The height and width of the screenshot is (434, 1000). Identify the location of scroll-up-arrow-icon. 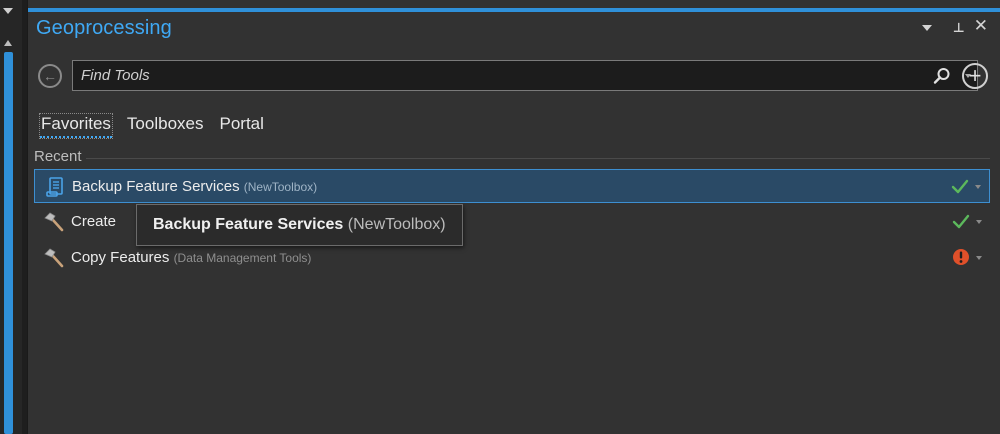
(8, 43).